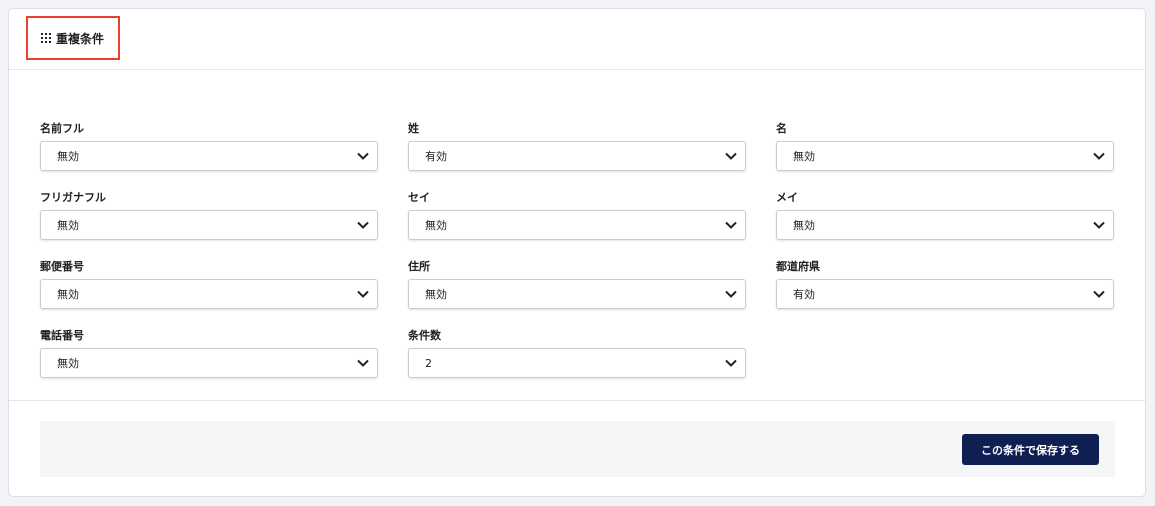 This screenshot has width=1155, height=506. Describe the element at coordinates (577, 39) in the screenshot. I see `card-header: 重複条件` at that location.